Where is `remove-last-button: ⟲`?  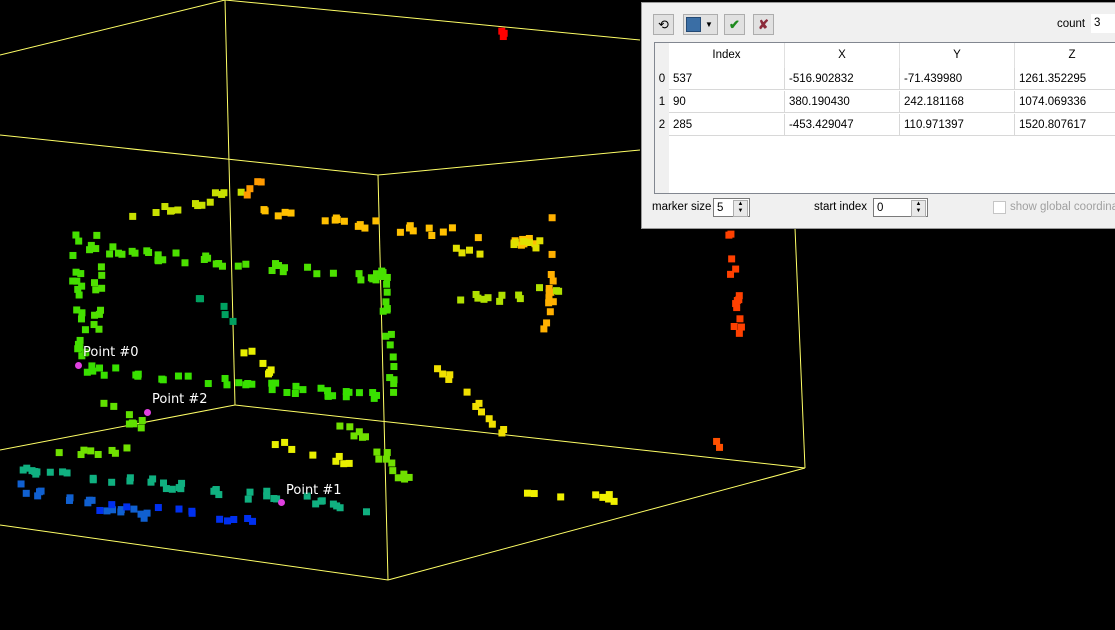 remove-last-button: ⟲ is located at coordinates (663, 24).